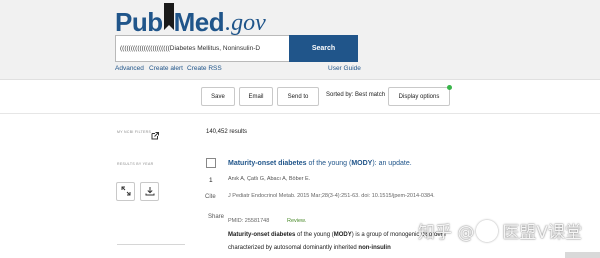 This screenshot has height=258, width=600. I want to click on watermark: 知乎 @ 医盟V课堂, so click(500, 230).